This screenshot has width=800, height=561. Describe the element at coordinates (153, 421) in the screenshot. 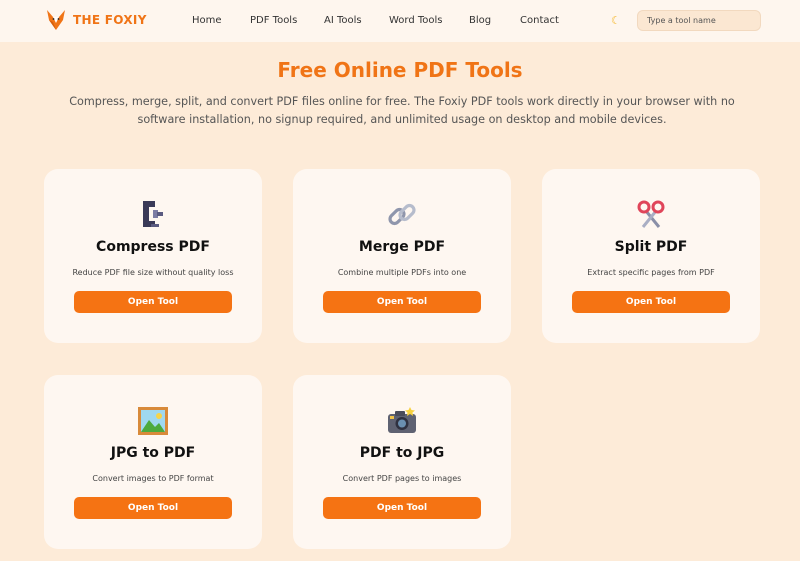

I see `picture-icon` at that location.